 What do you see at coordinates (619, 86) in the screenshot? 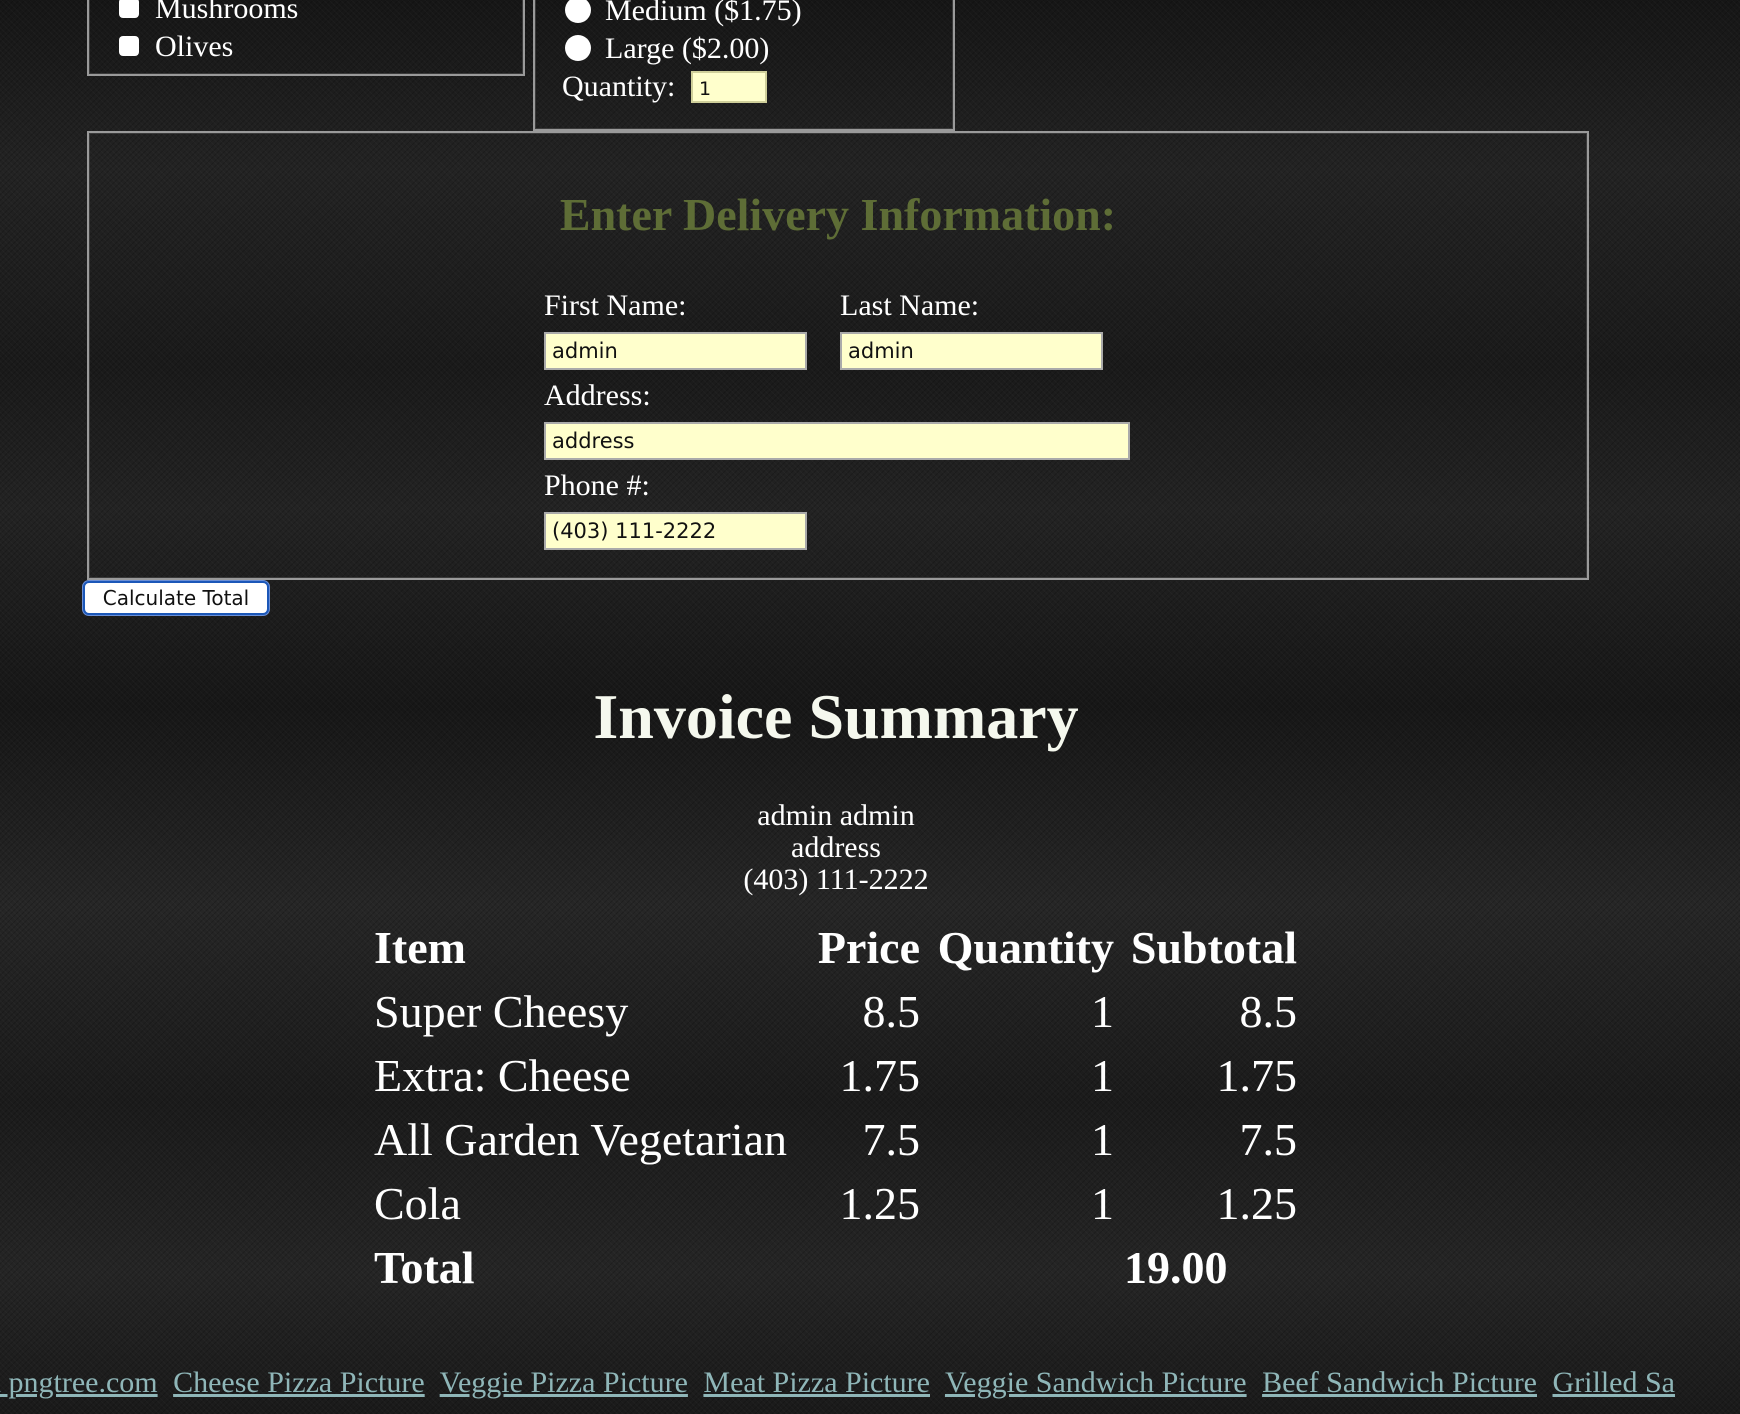
I see `quantity-label: Quantity:` at bounding box center [619, 86].